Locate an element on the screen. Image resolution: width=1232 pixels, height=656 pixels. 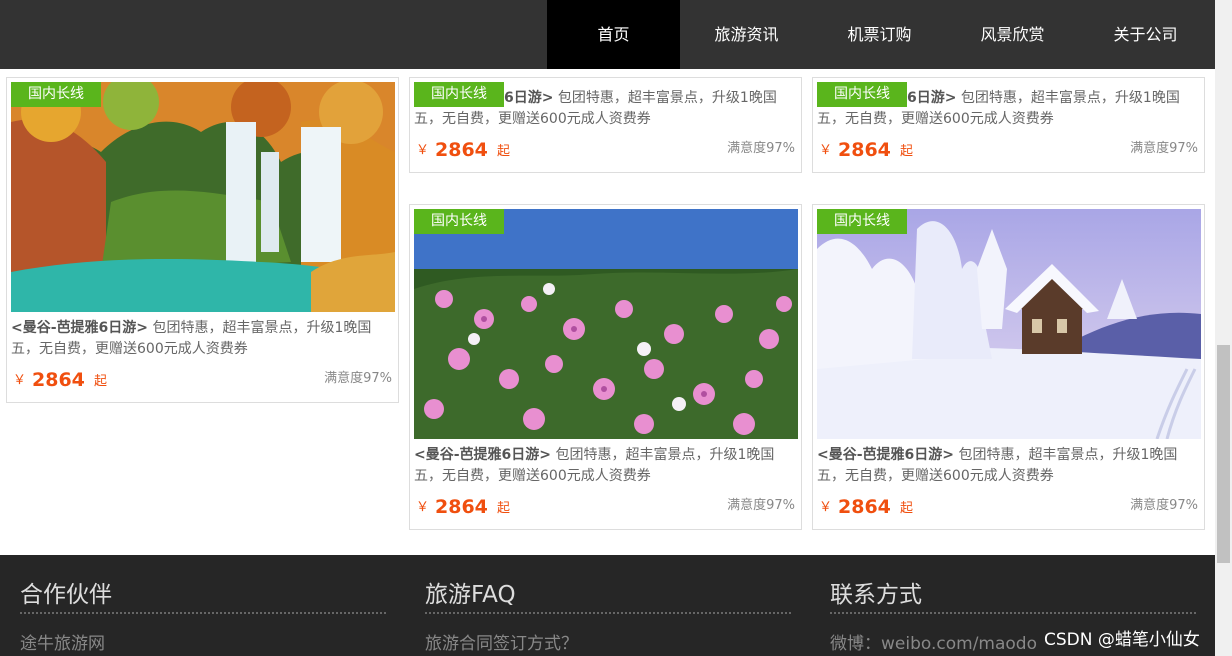
card-image-waterfall is located at coordinates (203, 197).